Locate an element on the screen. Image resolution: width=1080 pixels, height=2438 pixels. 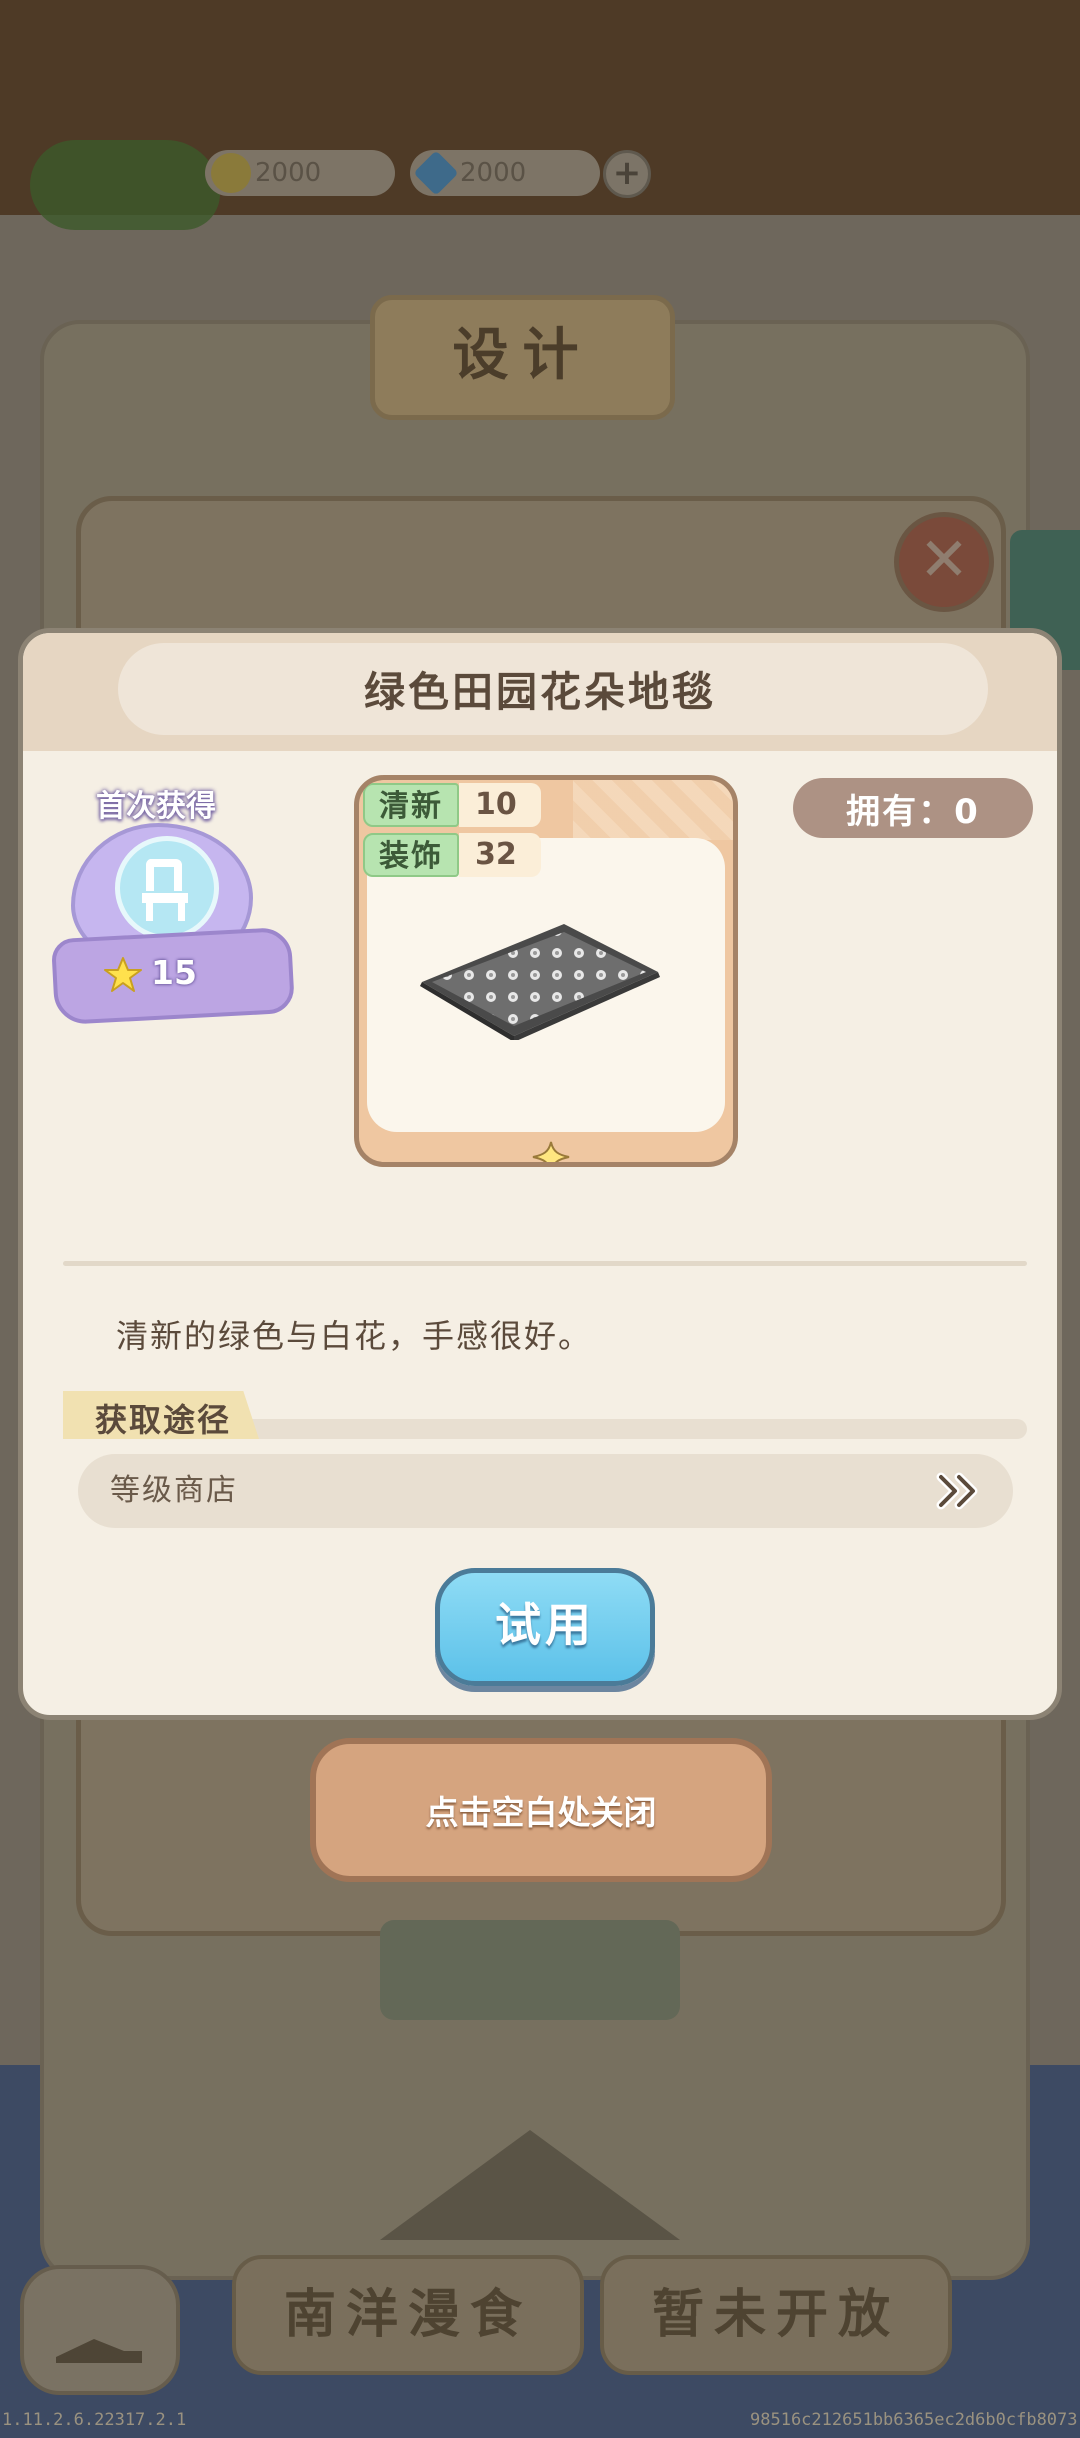
chair-icon is located at coordinates (167, 888).